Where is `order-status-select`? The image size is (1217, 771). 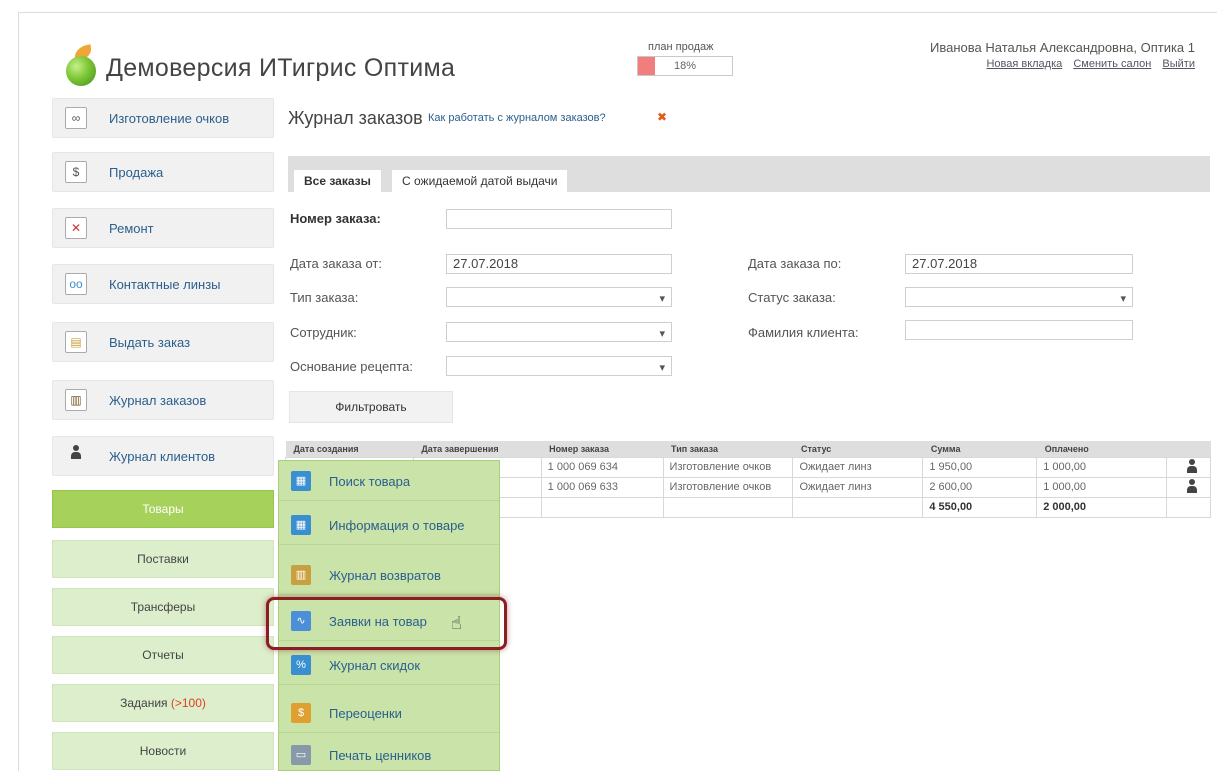 order-status-select is located at coordinates (1019, 297).